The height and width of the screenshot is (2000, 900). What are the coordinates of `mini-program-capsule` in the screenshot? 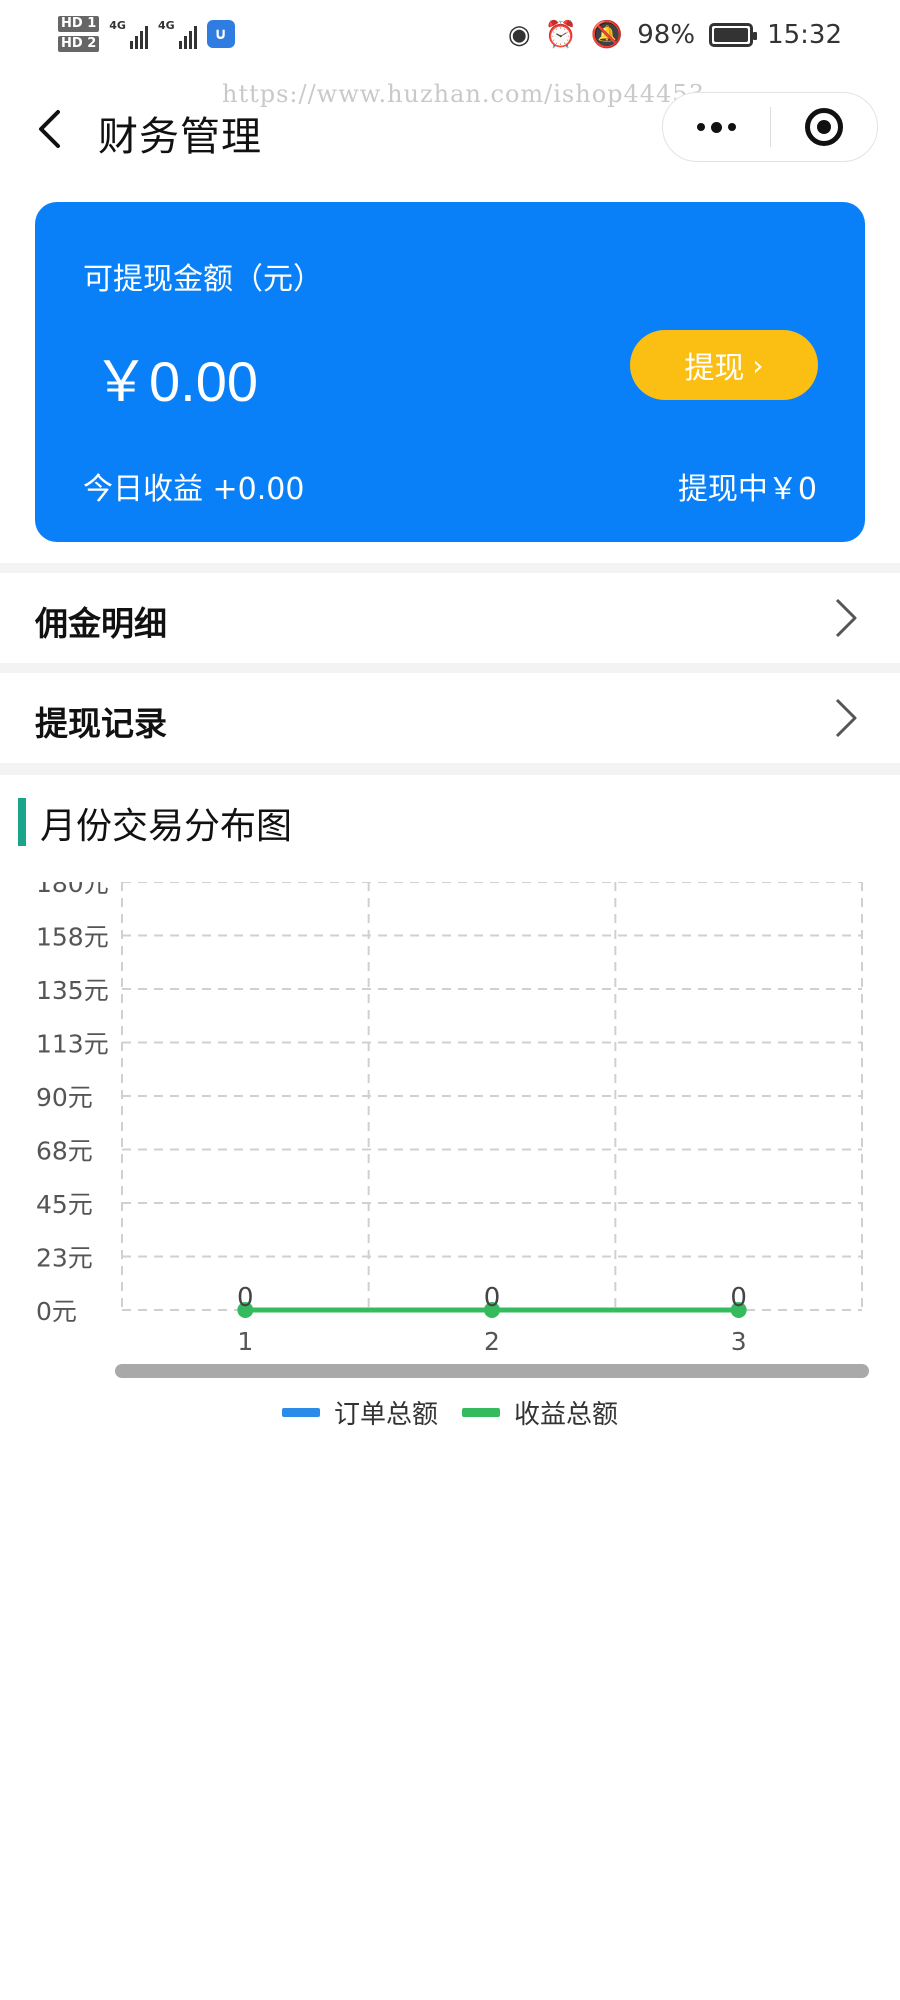 It's located at (770, 127).